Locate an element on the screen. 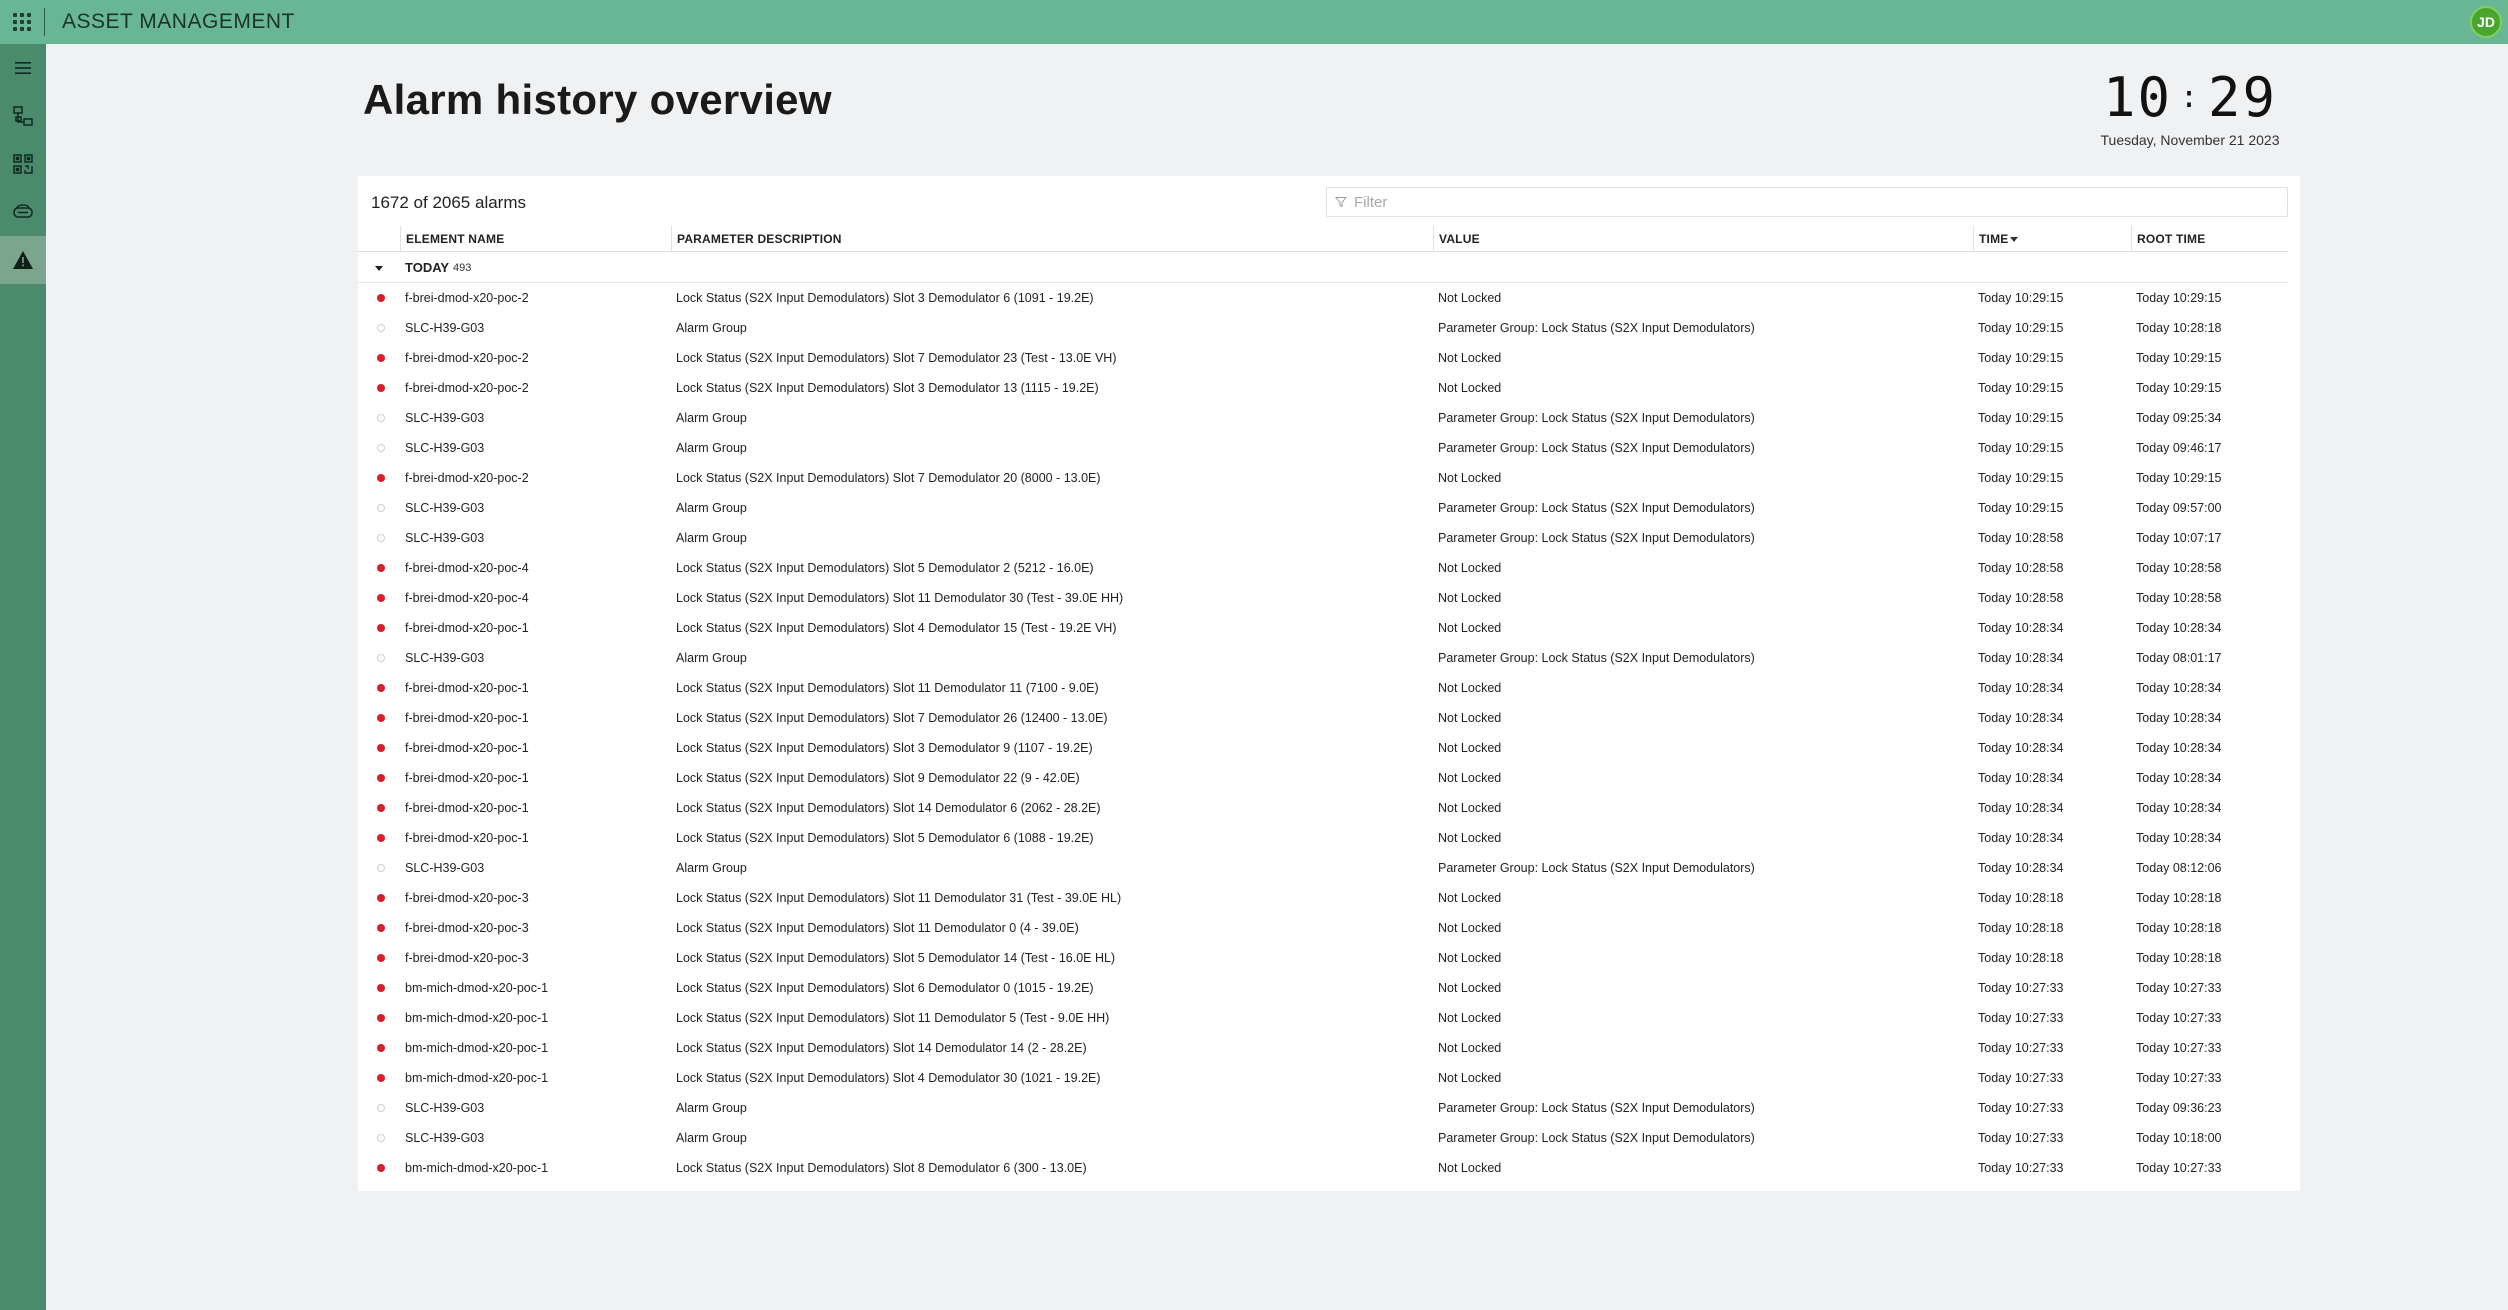 The height and width of the screenshot is (1310, 2508). column-header-time: TIME is located at coordinates (2052, 239).